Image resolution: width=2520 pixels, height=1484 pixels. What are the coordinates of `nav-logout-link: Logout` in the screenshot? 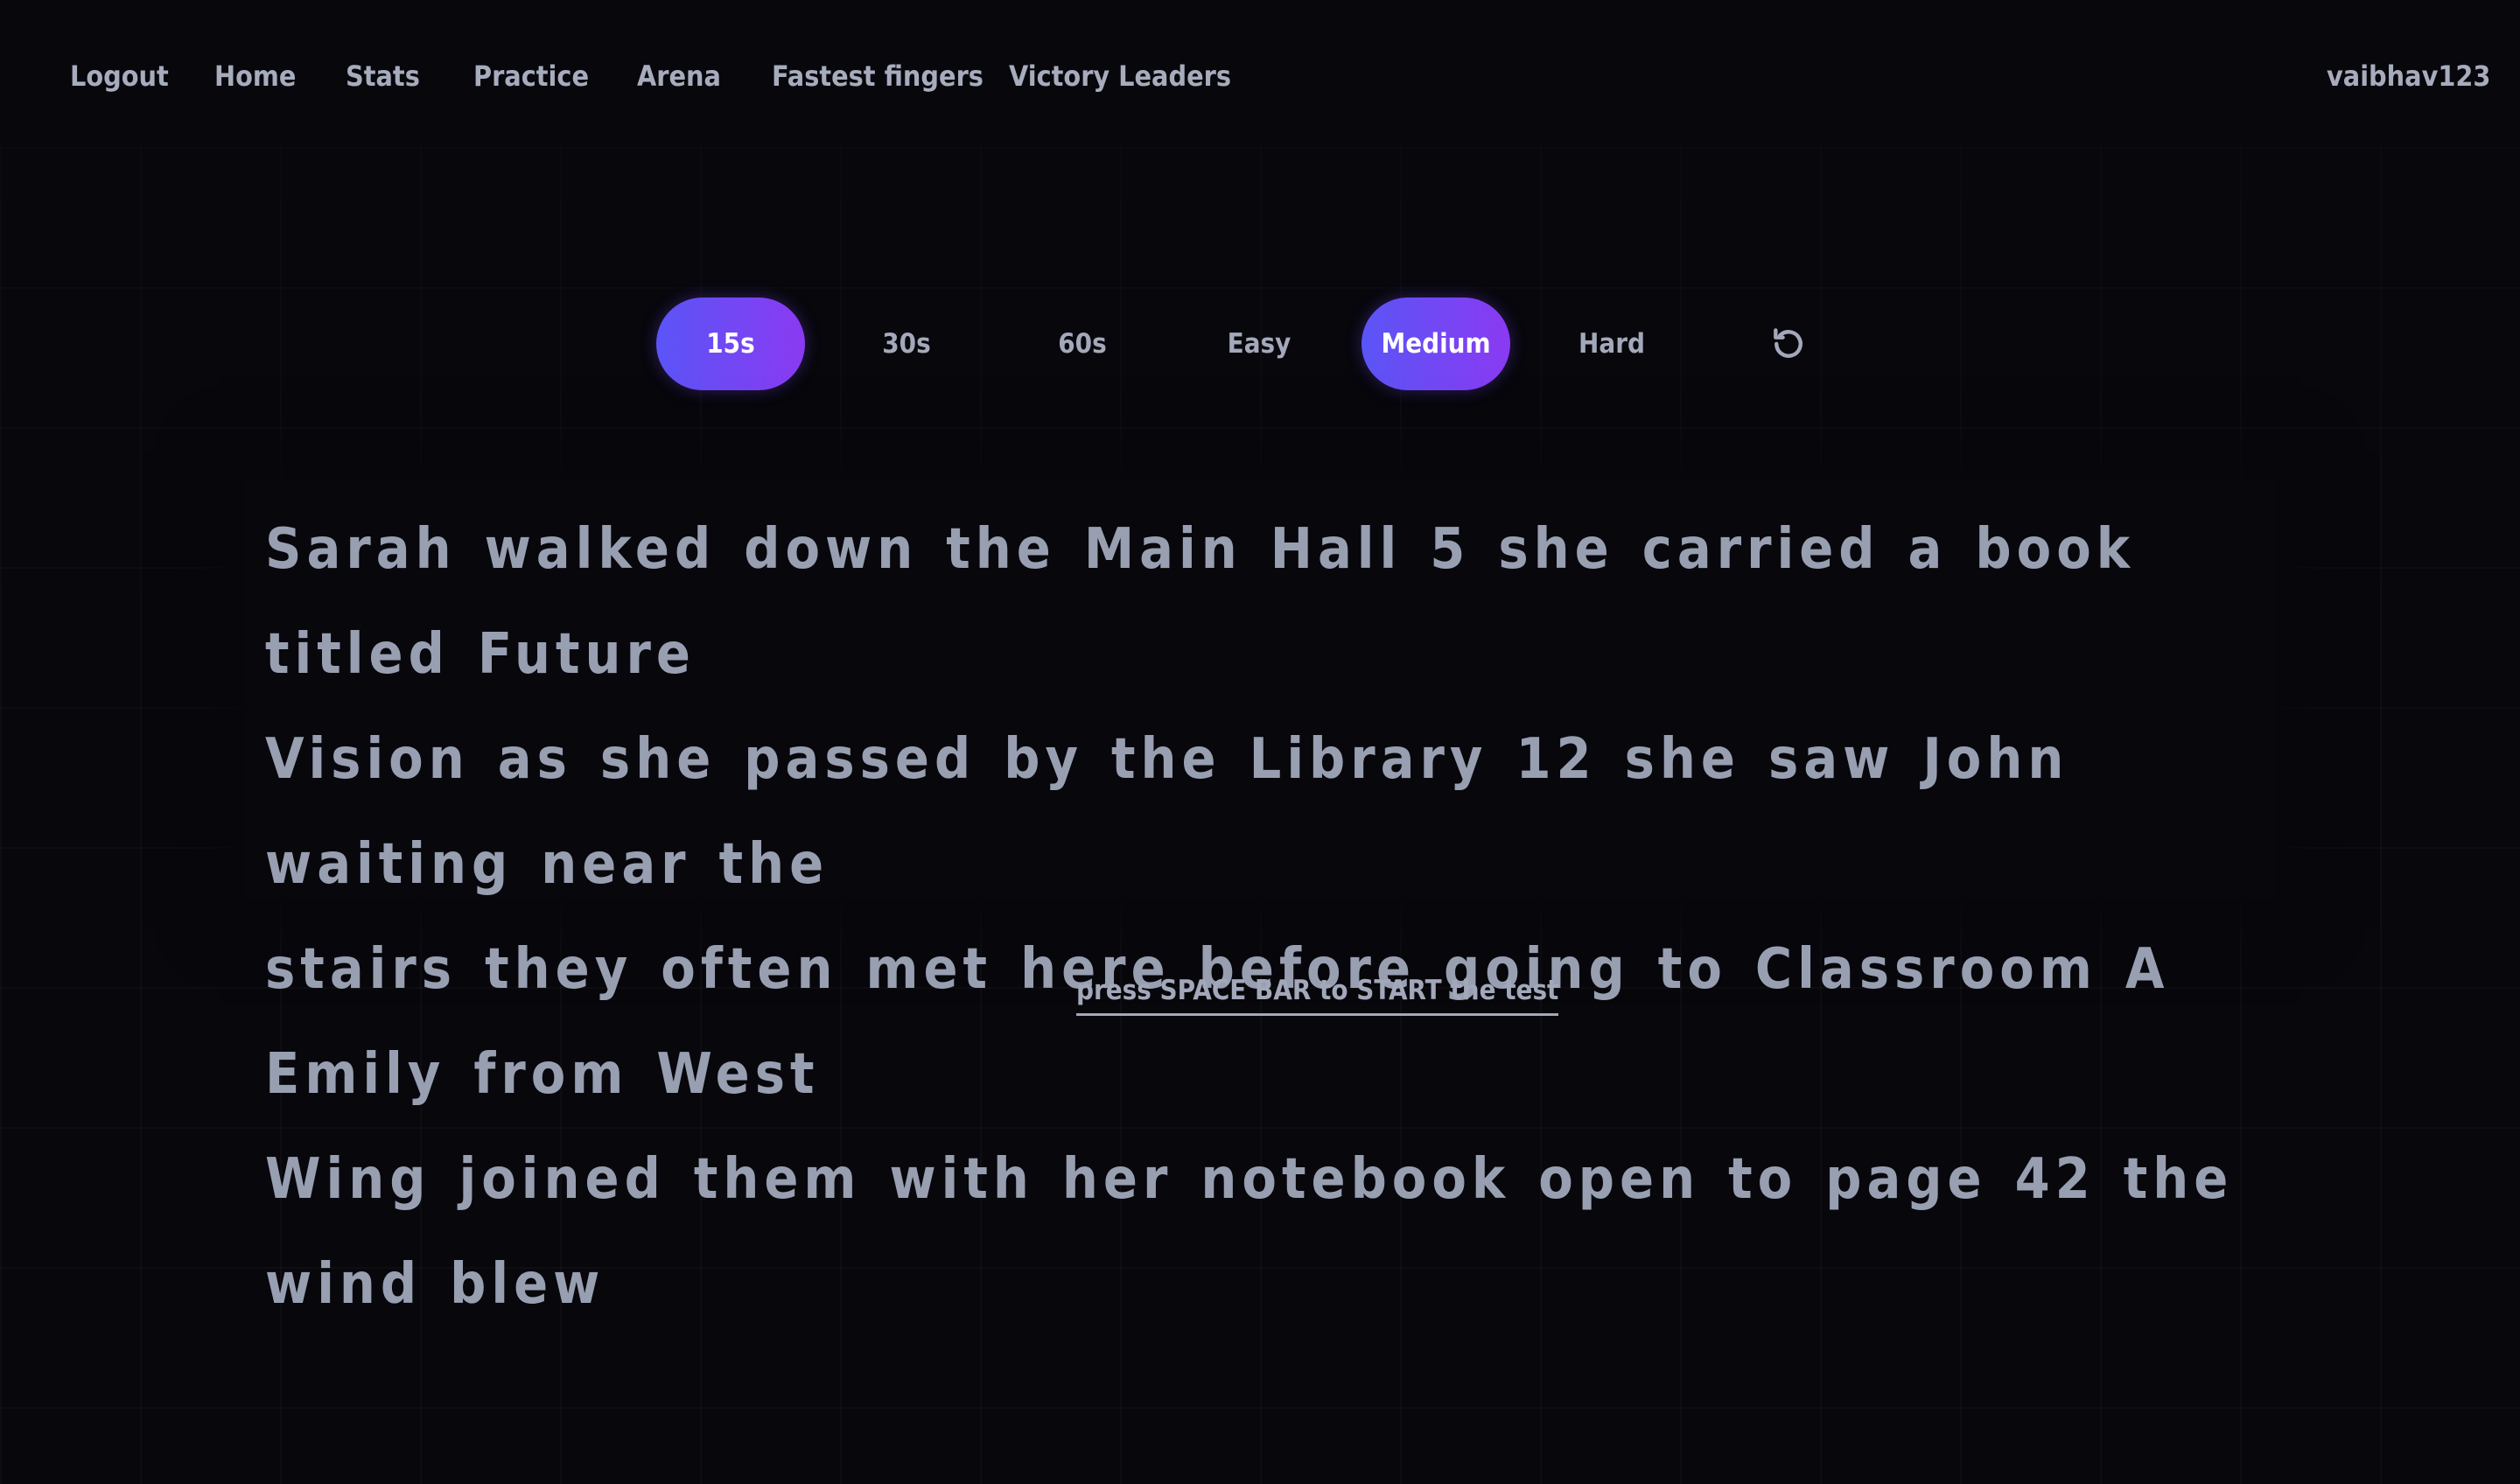 It's located at (119, 76).